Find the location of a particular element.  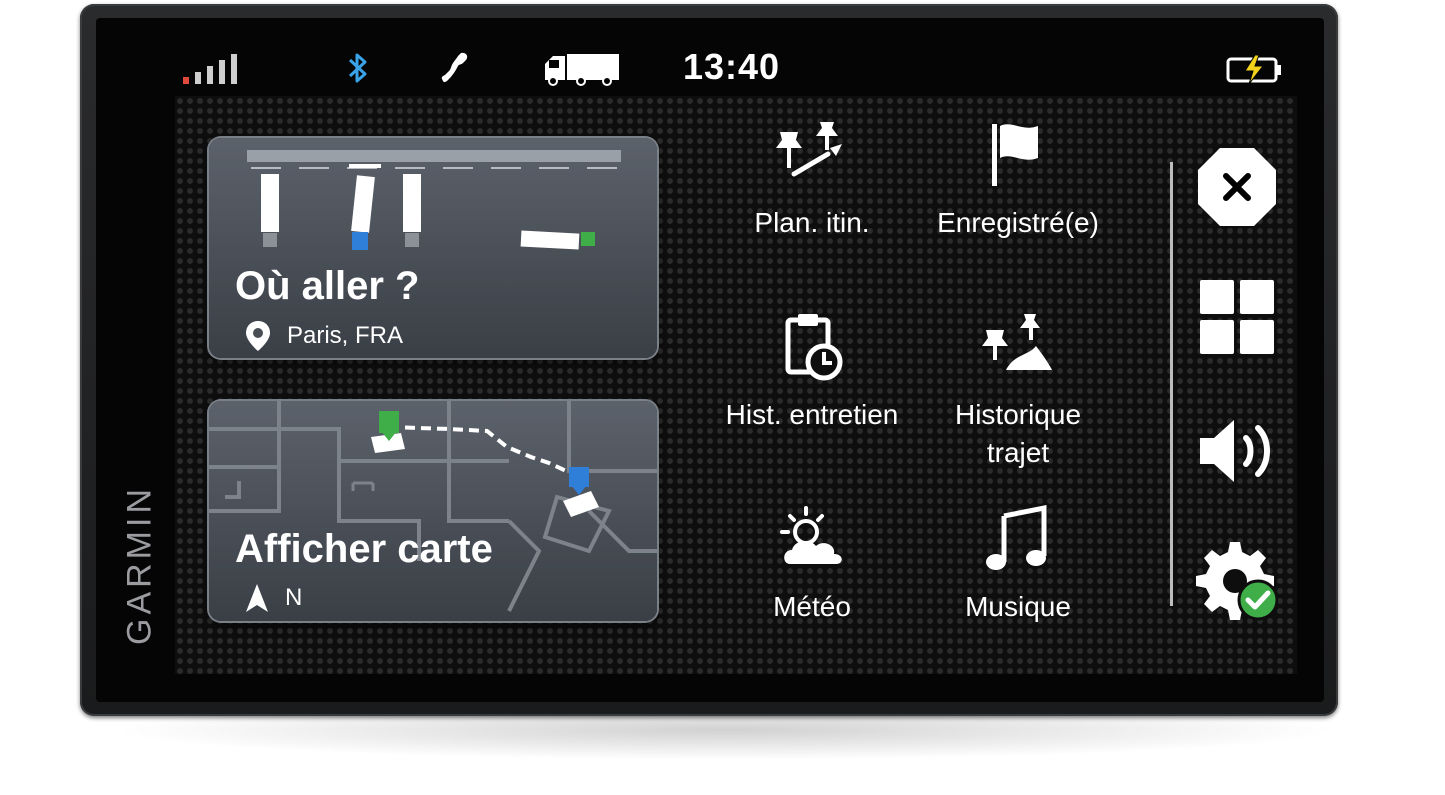

sidebar-divider is located at coordinates (1171, 384).